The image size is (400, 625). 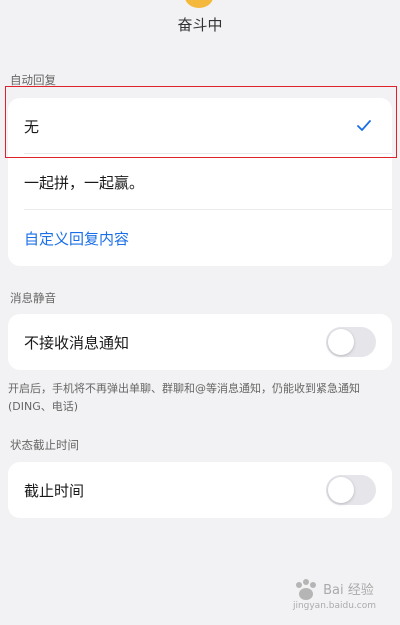 I want to click on check-icon, so click(x=364, y=125).